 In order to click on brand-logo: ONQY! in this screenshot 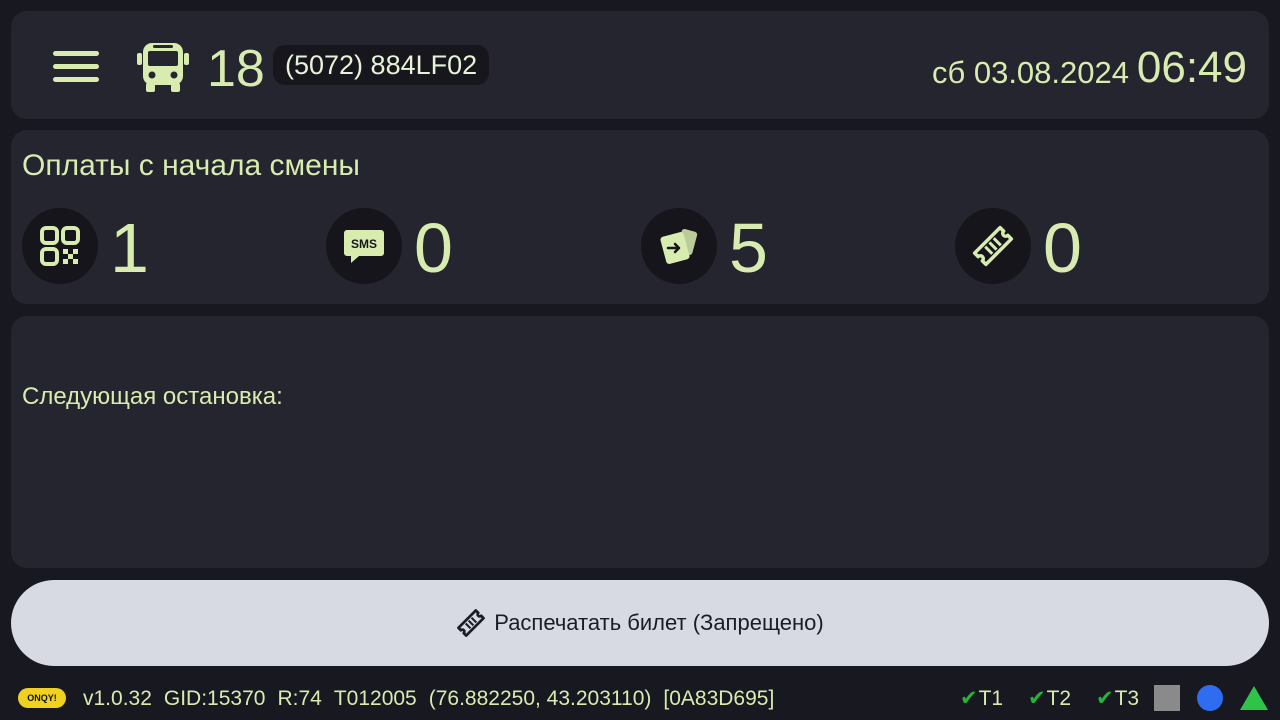, I will do `click(42, 698)`.